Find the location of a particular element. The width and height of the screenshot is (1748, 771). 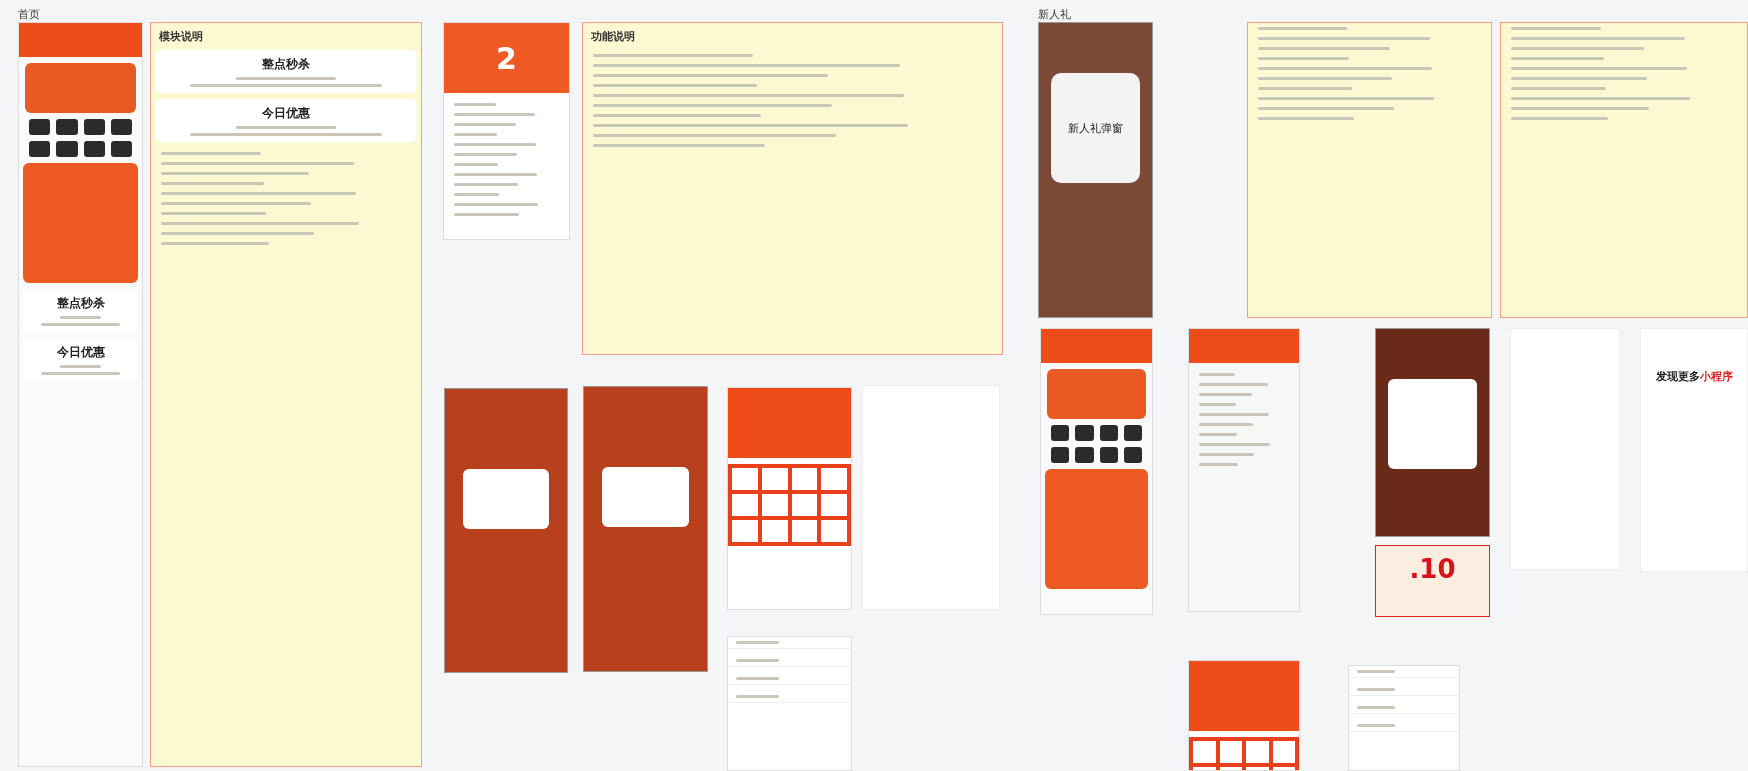

count-number: 2 is located at coordinates (506, 58).